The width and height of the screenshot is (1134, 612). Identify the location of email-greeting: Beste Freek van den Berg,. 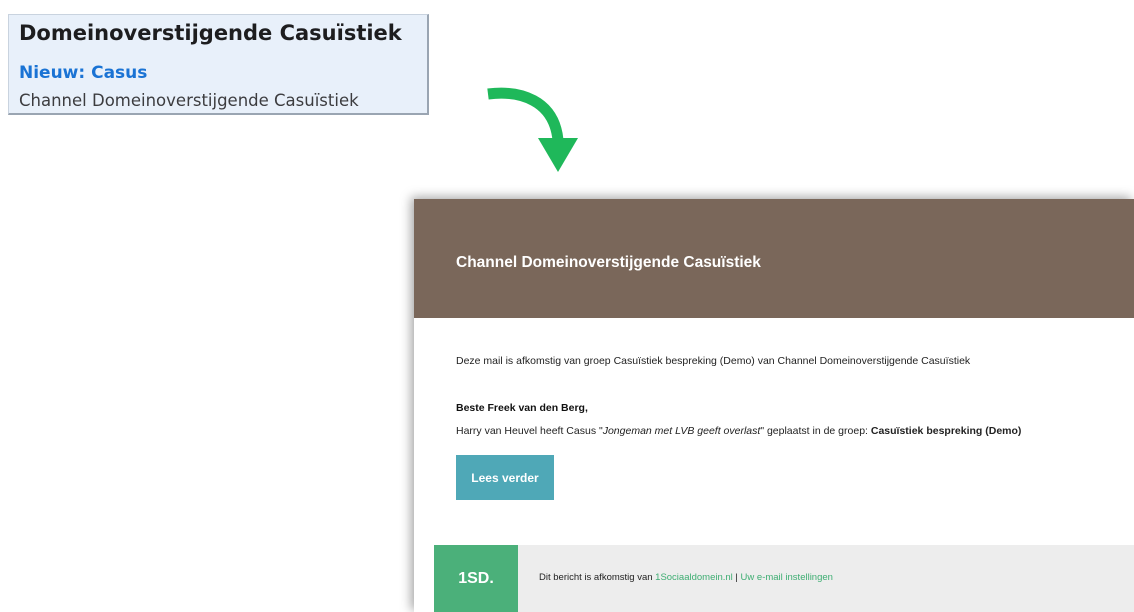
(522, 408).